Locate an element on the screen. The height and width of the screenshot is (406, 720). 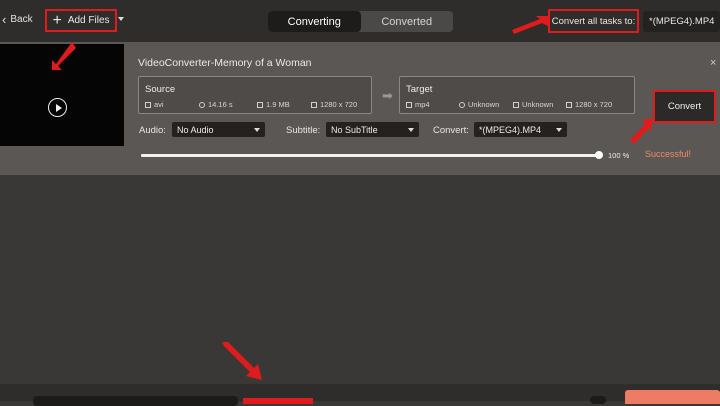
convert-all-tasks-label: Convert all tasks to: is located at coordinates (593, 21).